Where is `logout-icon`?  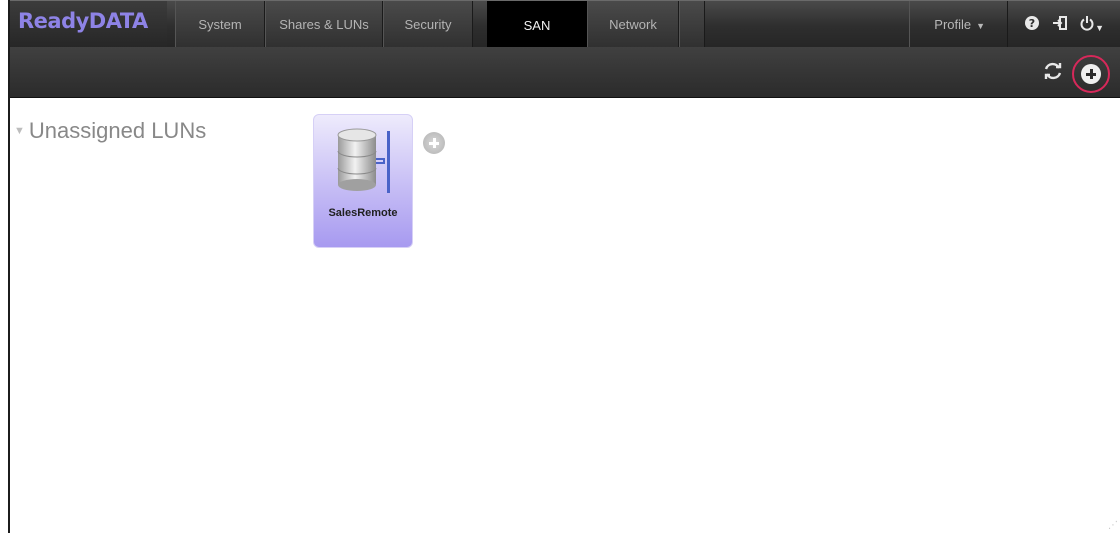
logout-icon is located at coordinates (1060, 25).